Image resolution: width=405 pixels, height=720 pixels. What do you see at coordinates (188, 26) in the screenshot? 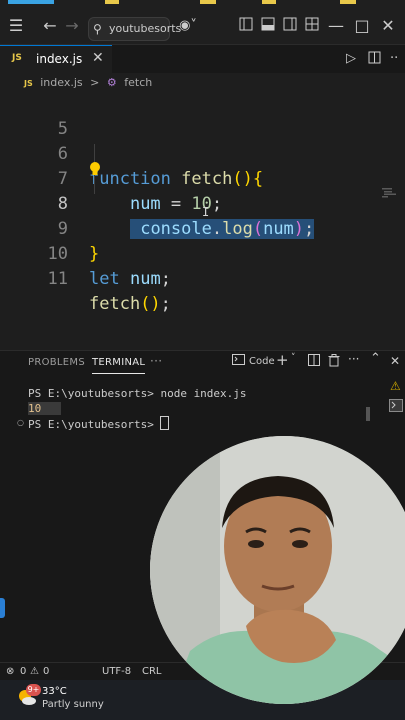
I see `copilot-icon: ◉˅` at bounding box center [188, 26].